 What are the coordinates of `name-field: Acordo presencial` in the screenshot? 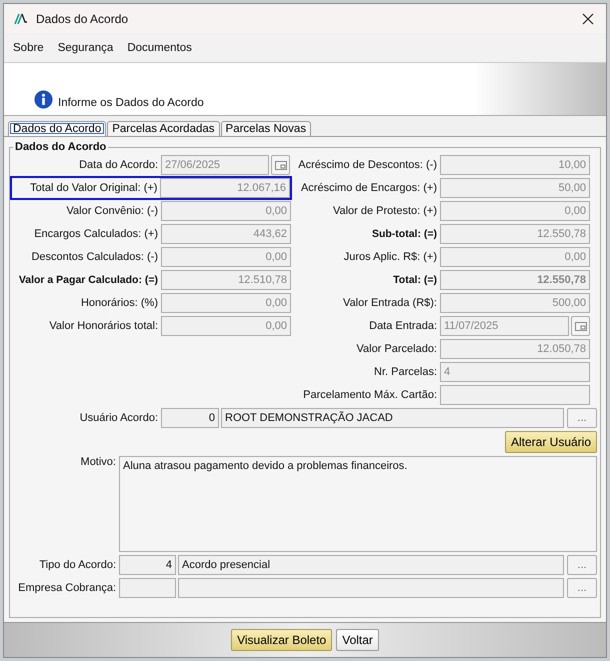 It's located at (371, 565).